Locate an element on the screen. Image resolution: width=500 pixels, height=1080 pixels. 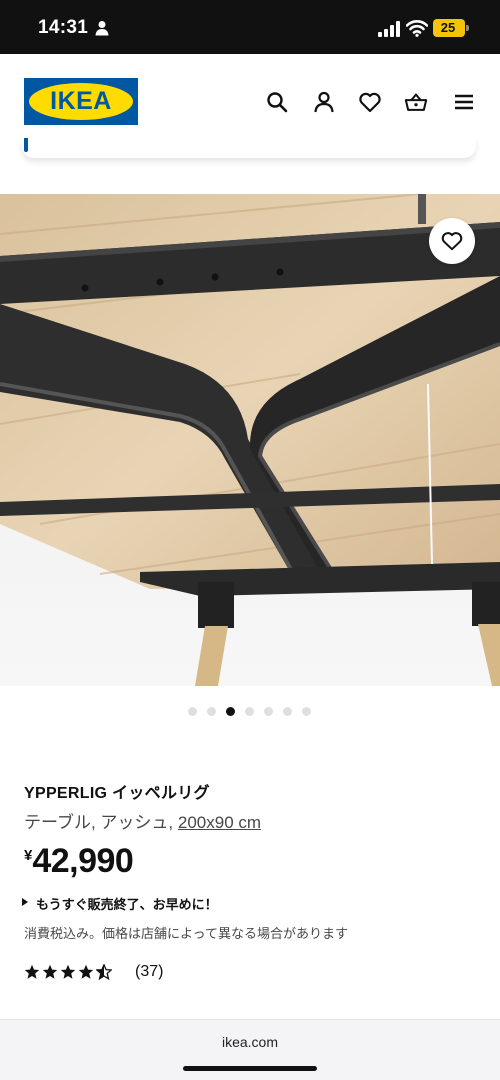
search-bar-accent is located at coordinates (26, 145).